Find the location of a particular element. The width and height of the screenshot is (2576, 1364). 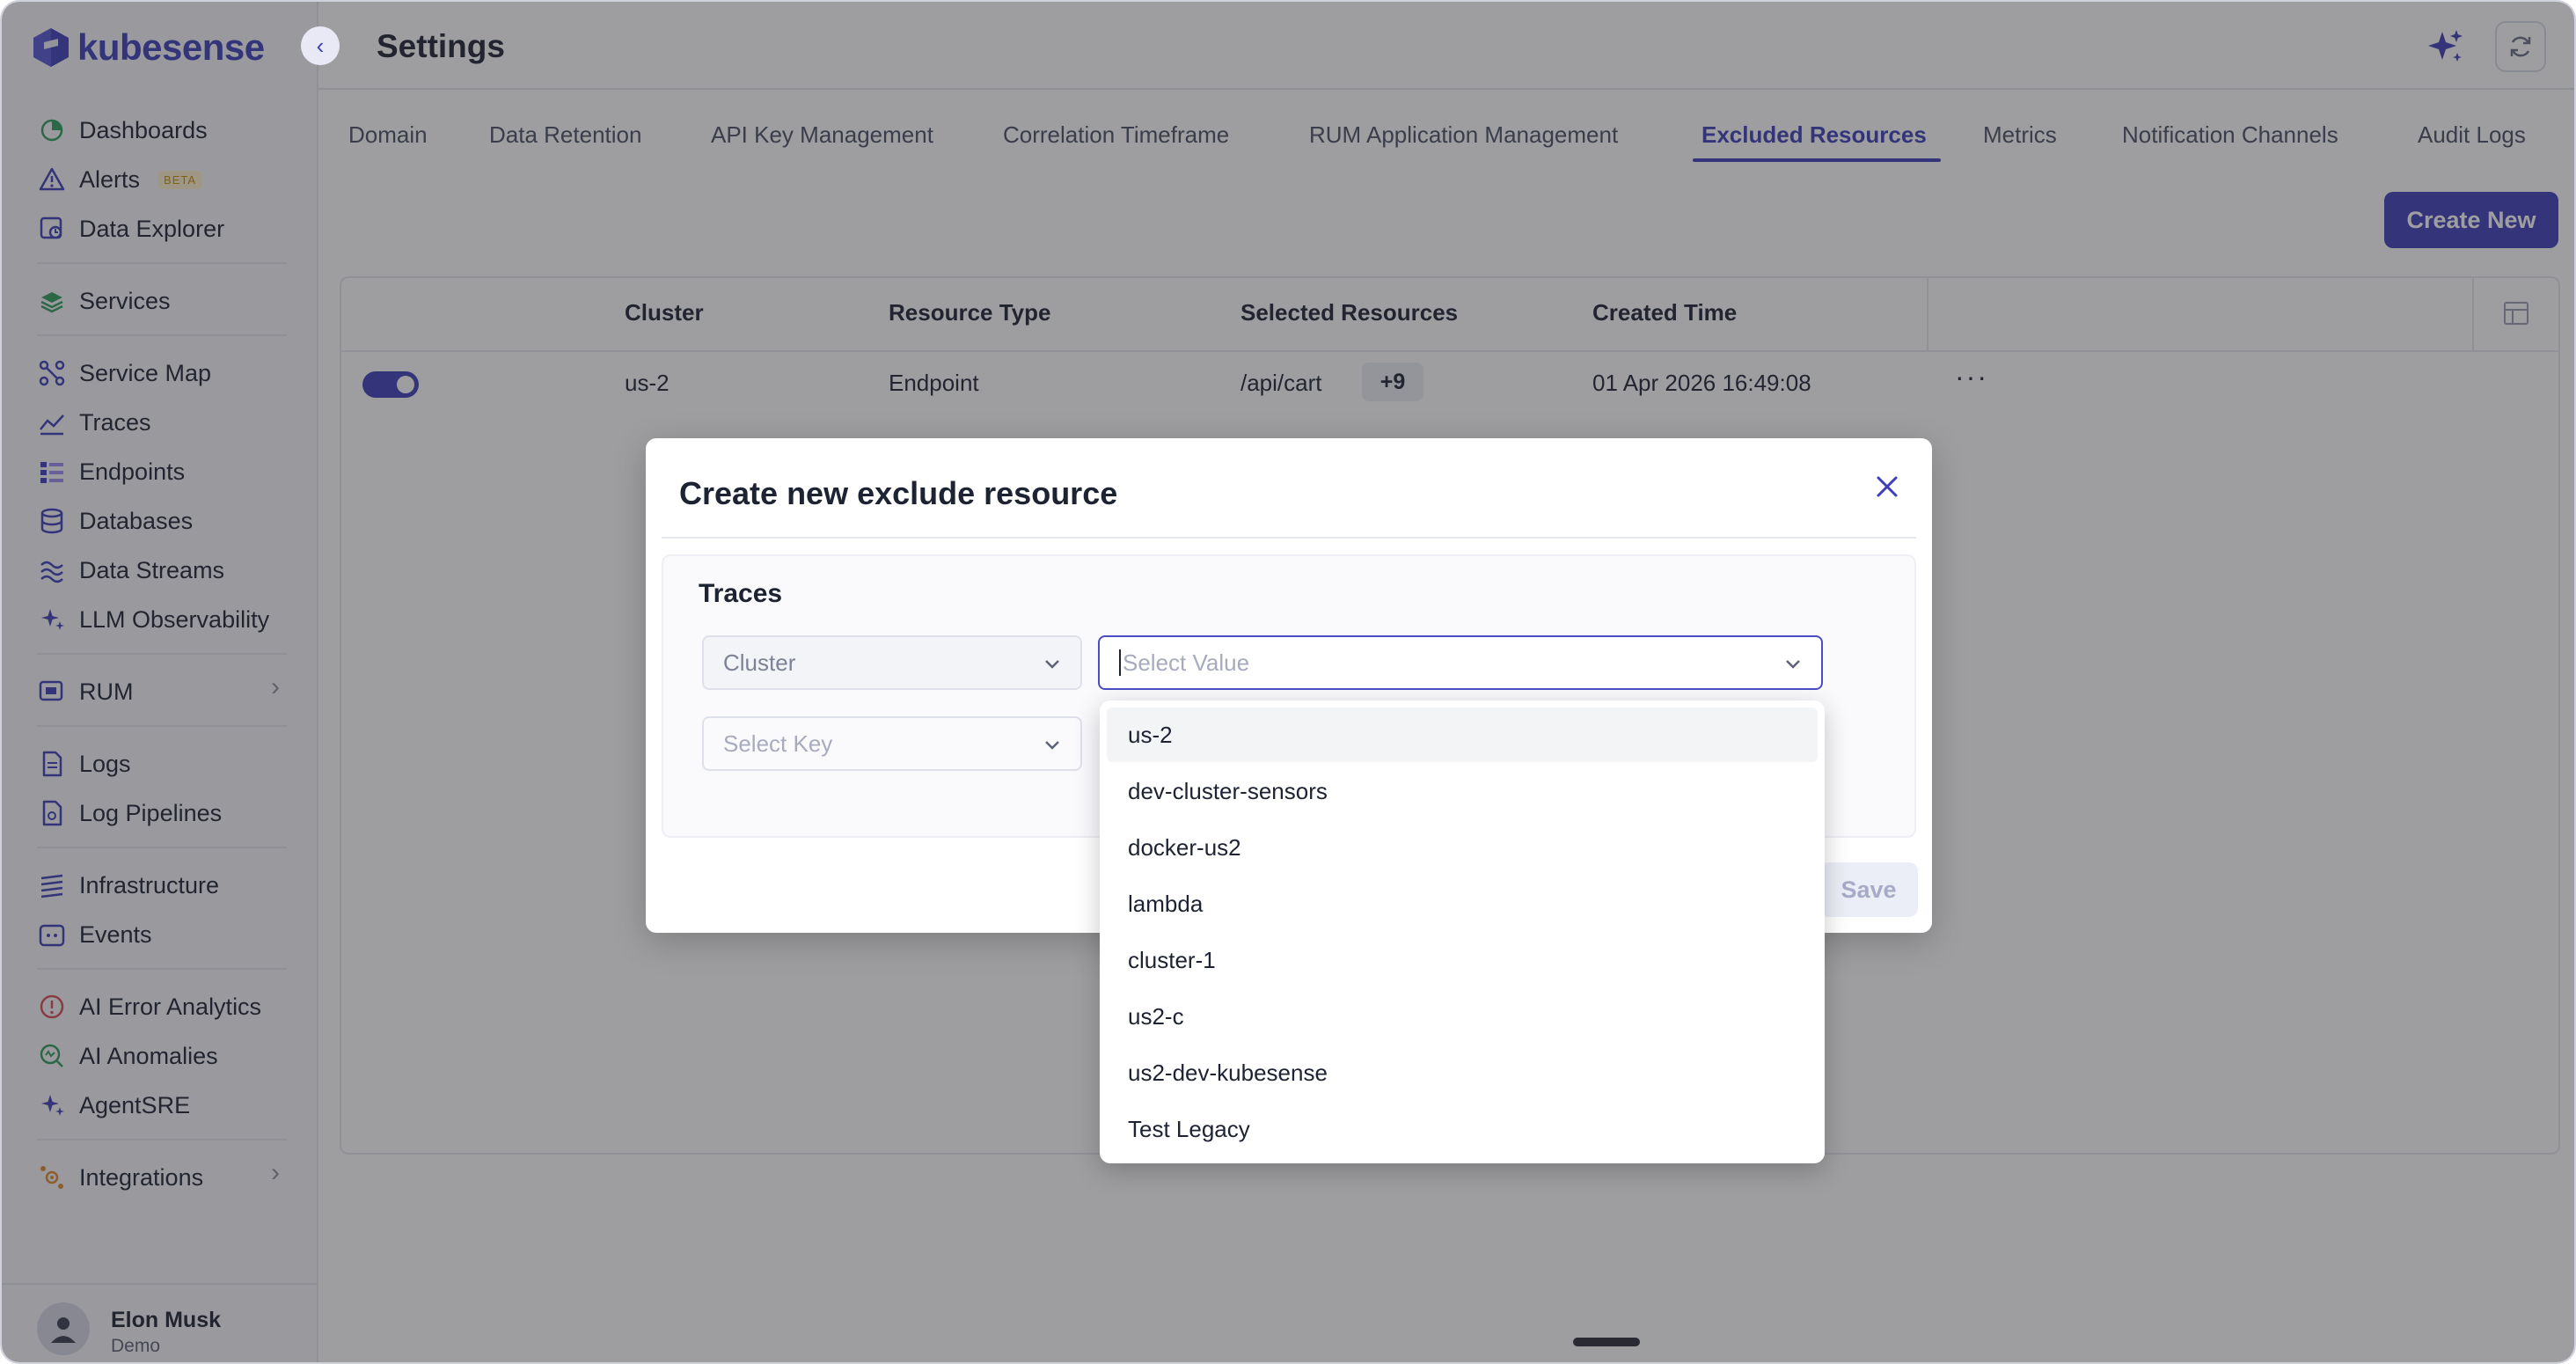

collapse-sidebar-button: ‹ is located at coordinates (320, 46).